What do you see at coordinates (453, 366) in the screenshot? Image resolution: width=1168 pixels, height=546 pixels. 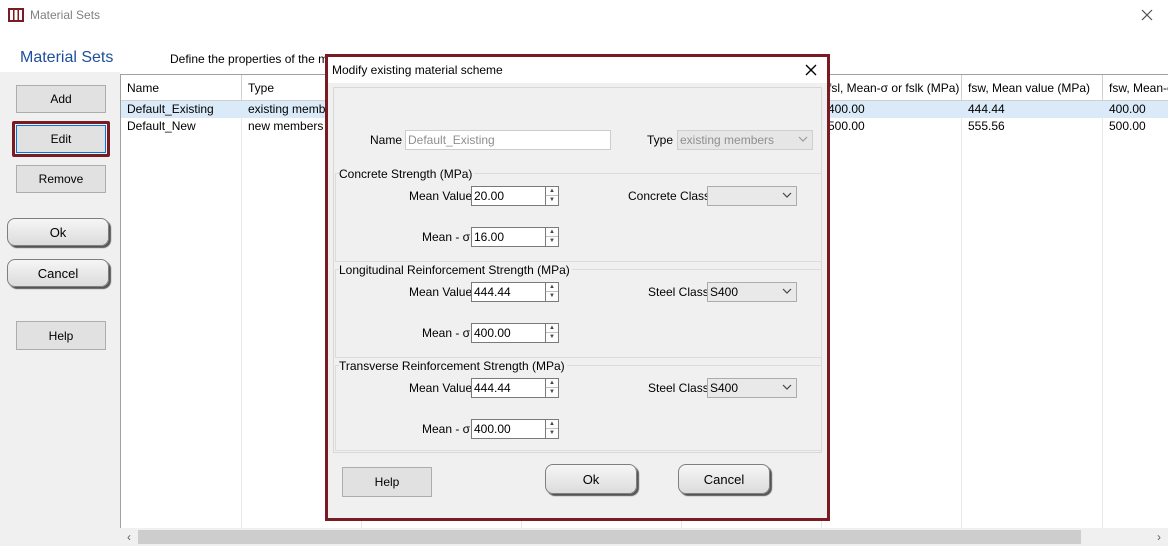 I see `transverse-group-label: Transverse Reinforcement Strength (MPa)` at bounding box center [453, 366].